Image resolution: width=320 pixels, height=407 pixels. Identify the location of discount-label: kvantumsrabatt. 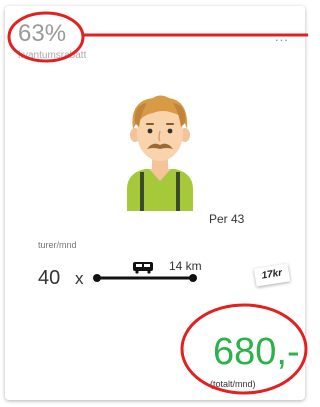
(52, 55).